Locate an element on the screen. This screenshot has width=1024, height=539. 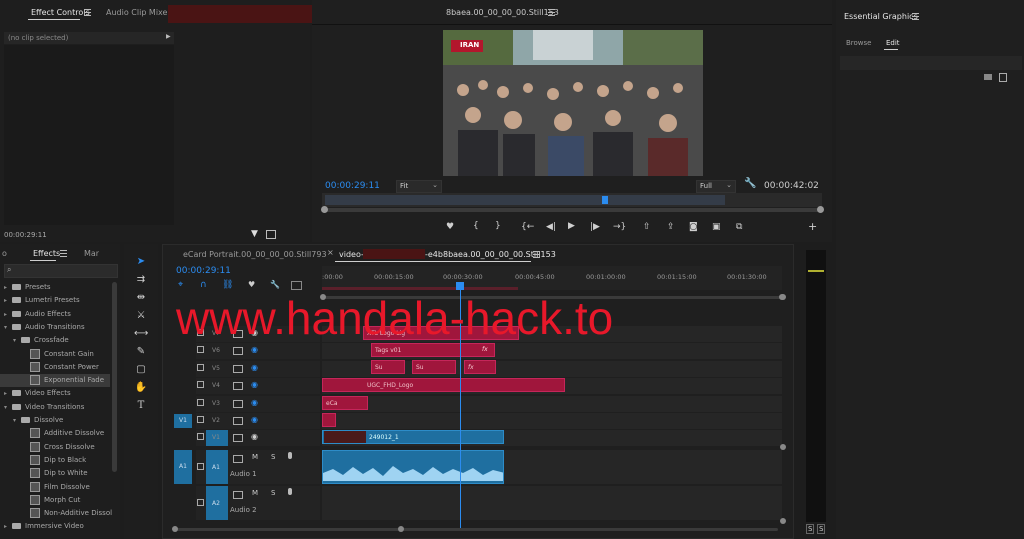
mark-in-icon: { is located at coordinates (476, 226).